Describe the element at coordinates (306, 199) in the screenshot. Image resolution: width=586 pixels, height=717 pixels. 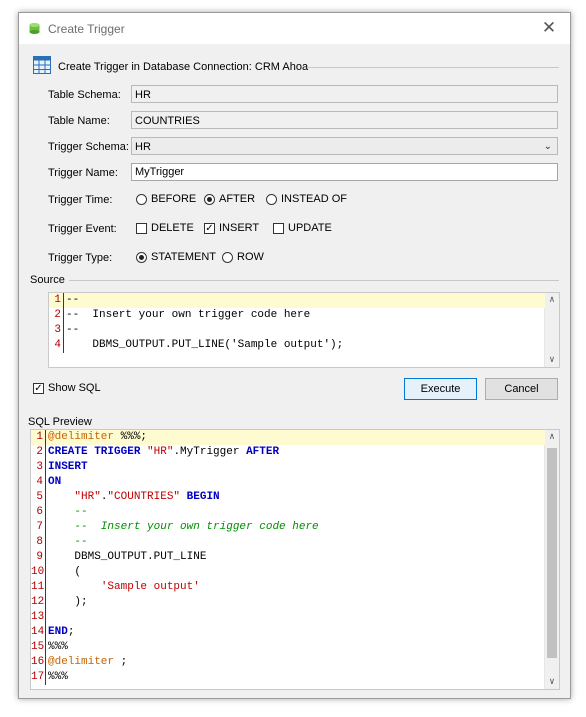
I see `trigger-time-instead-of: INSTEAD OF` at that location.